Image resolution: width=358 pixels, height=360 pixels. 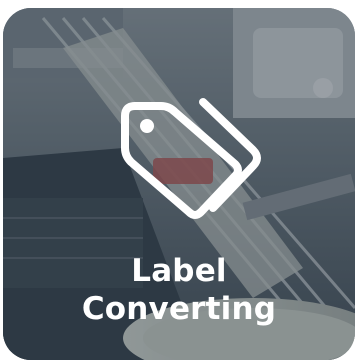 What do you see at coordinates (179, 309) in the screenshot?
I see `title-line-2: Converting` at bounding box center [179, 309].